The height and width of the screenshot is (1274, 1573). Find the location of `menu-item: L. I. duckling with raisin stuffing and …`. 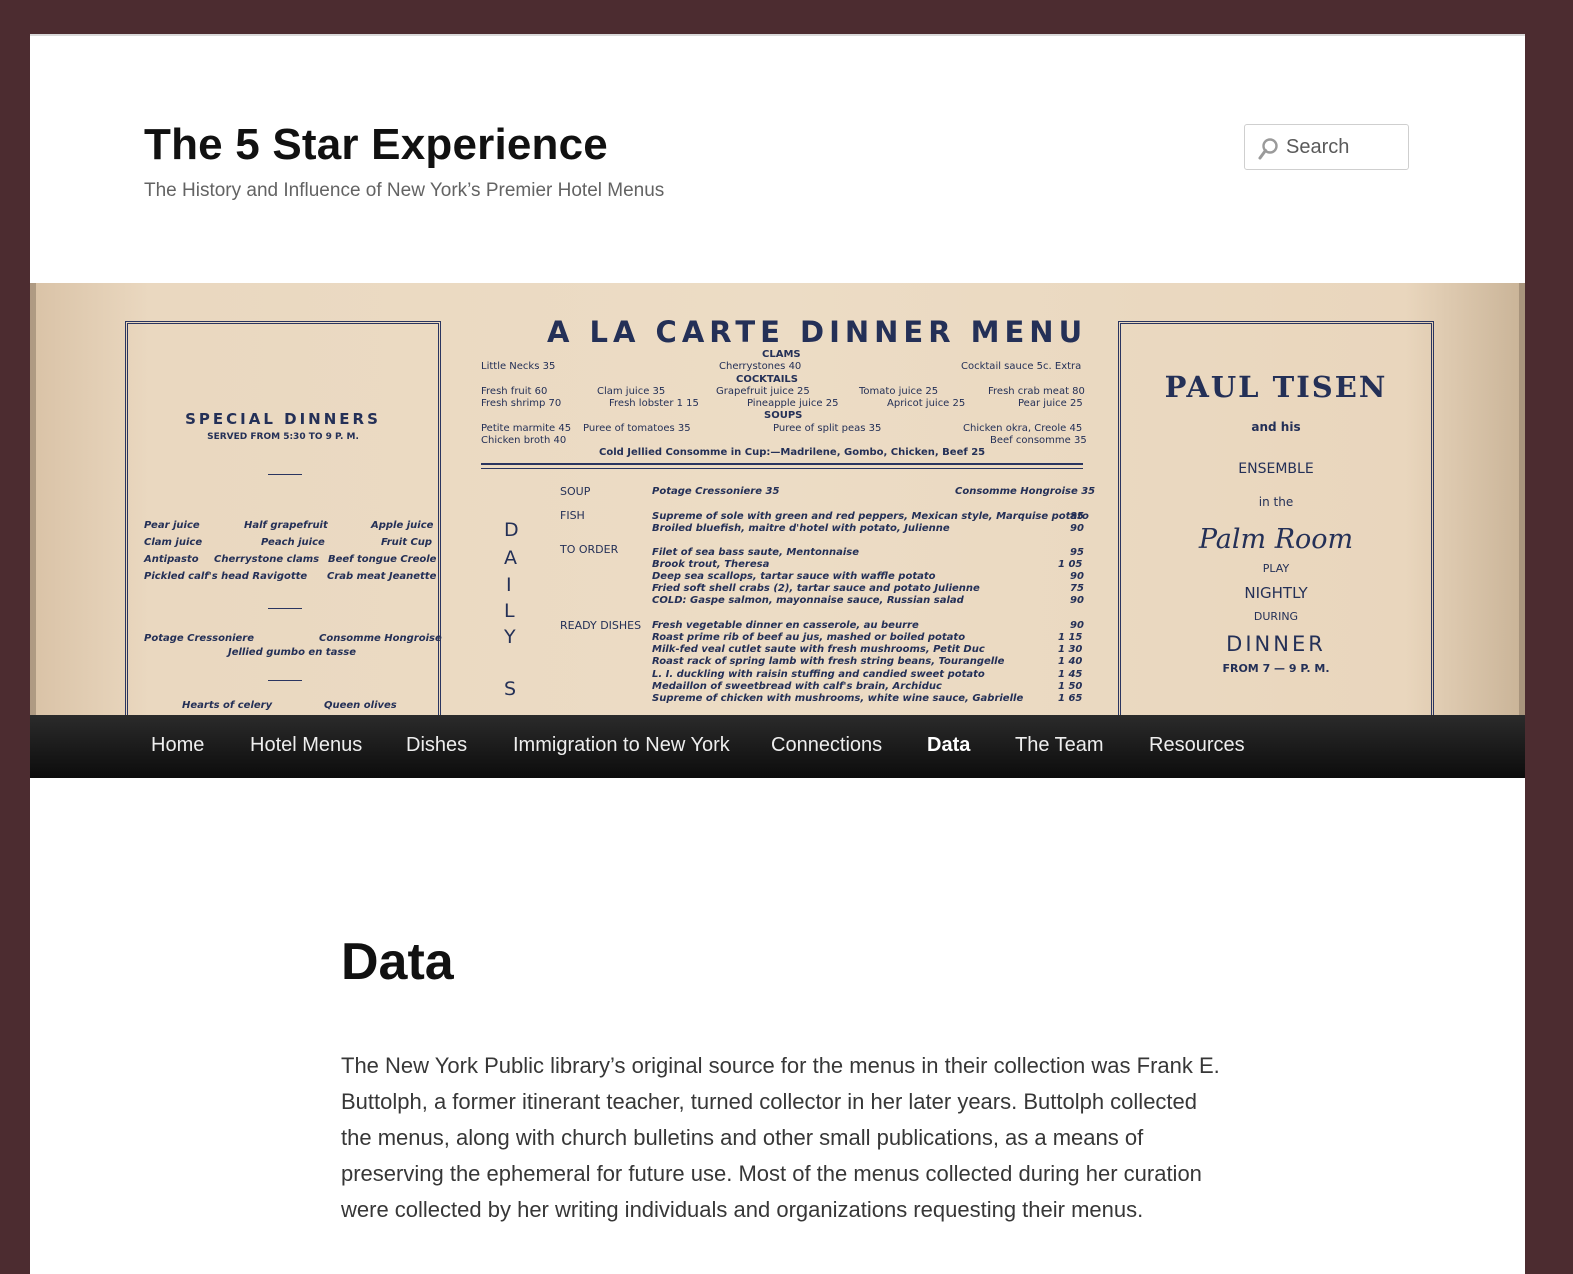

menu-item: L. I. duckling with raisin stuffing and … is located at coordinates (818, 674).